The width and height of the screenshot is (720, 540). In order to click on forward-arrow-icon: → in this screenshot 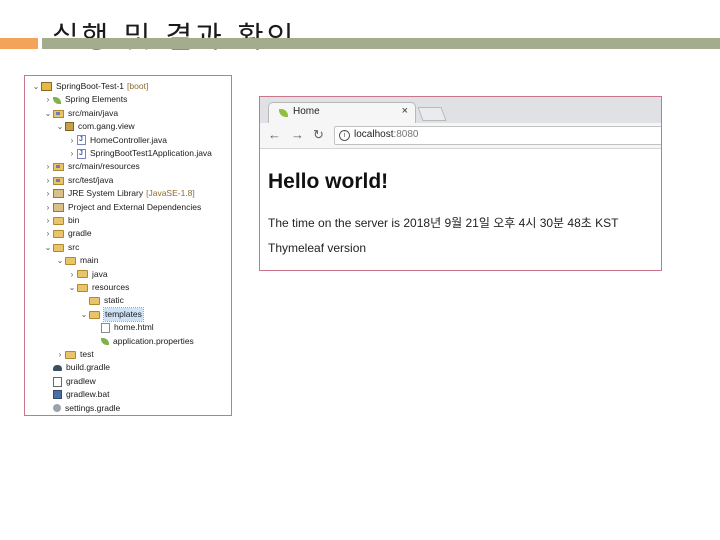, I will do `click(297, 135)`.